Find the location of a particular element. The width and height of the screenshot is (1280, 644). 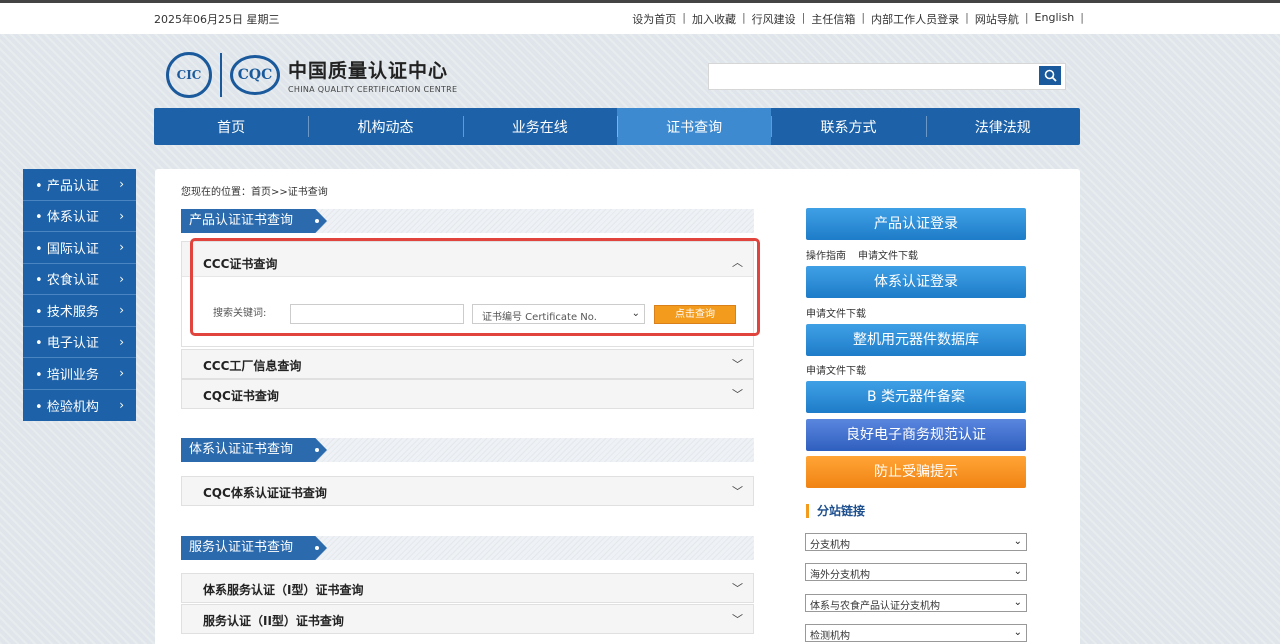

system-agri-branch-dropdown: 体系与农食产品认证分支机构 ⌄ is located at coordinates (916, 603).